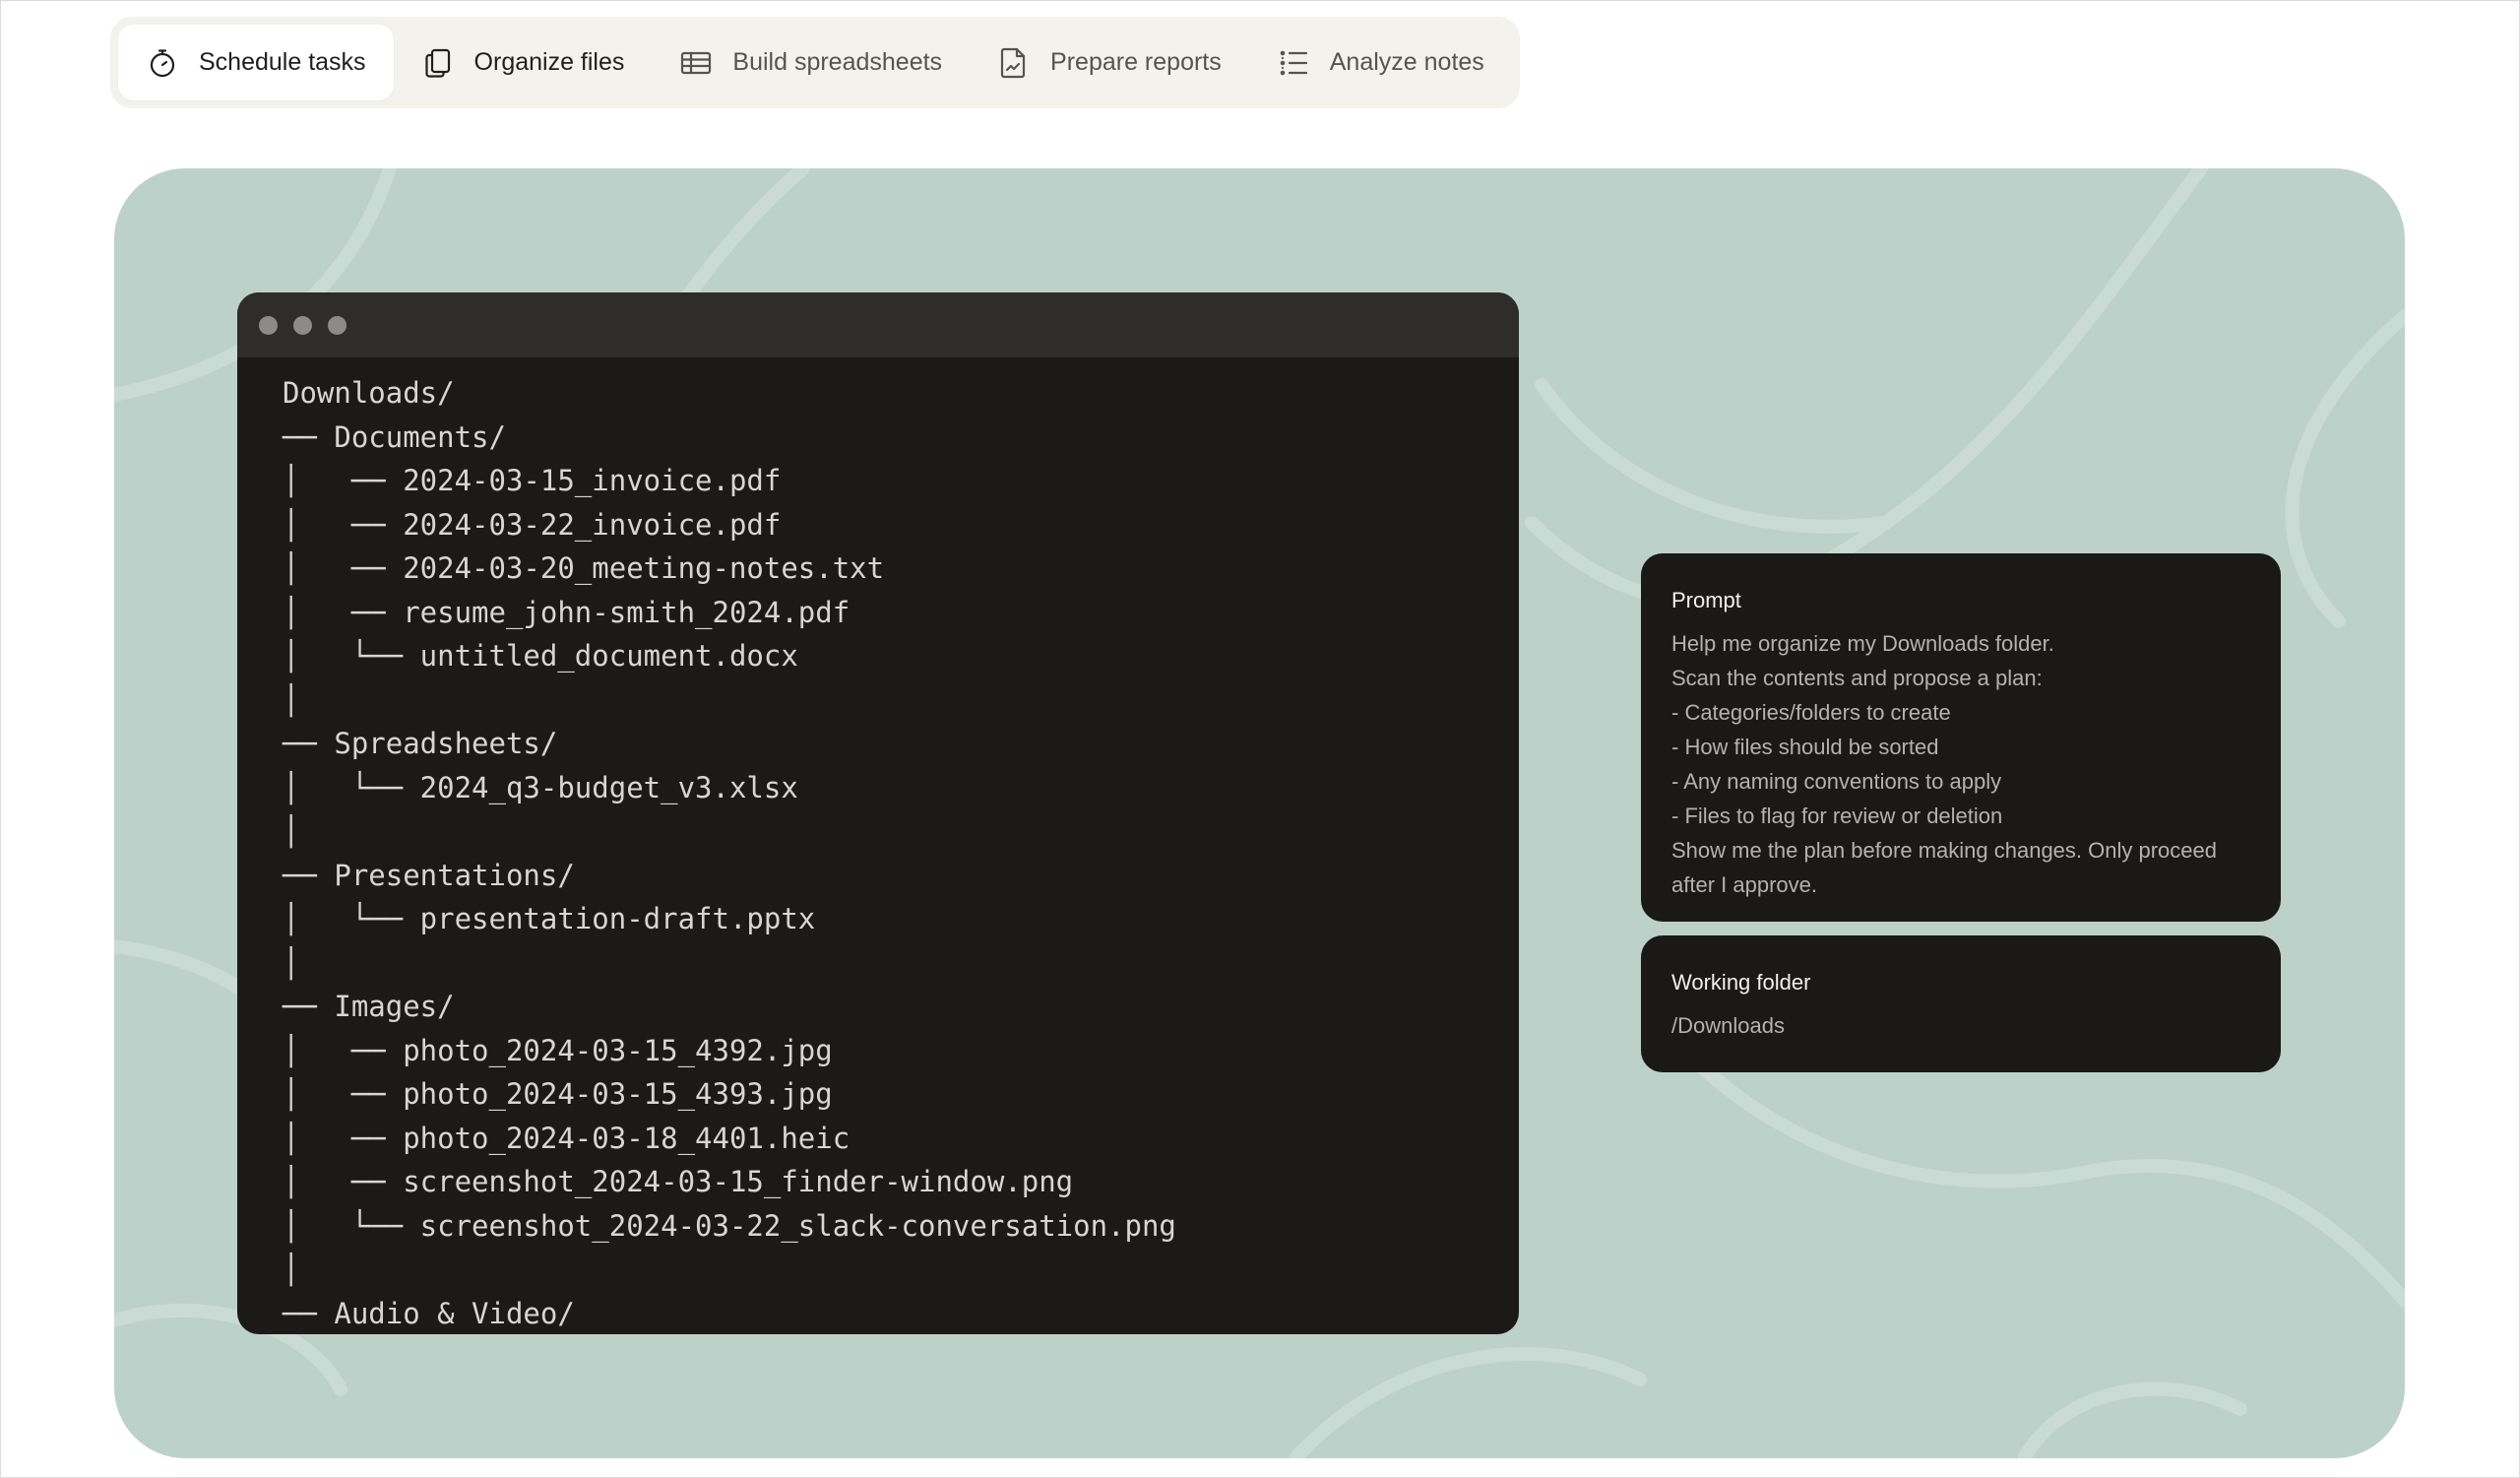 The image size is (2520, 1478). I want to click on tab-schedule-tasks: Schedule tasks, so click(256, 62).